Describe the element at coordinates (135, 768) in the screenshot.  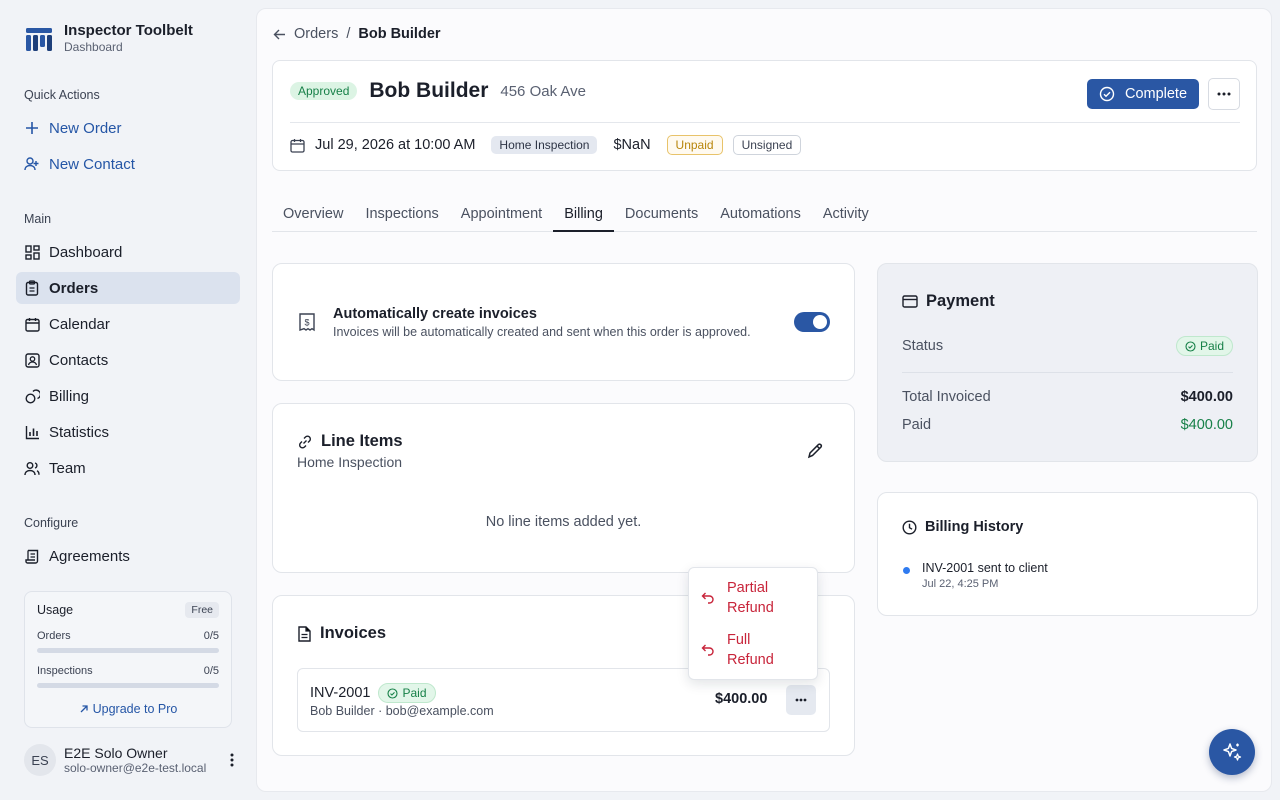
I see `user-email: solo-owner@e2e-test.local` at that location.